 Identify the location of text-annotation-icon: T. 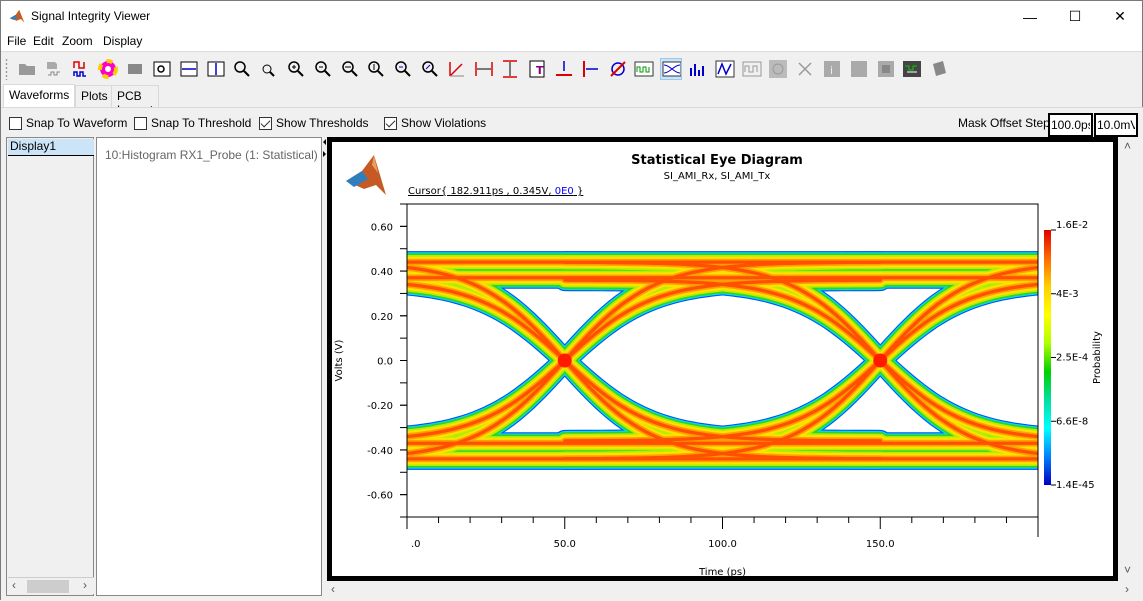
(537, 69).